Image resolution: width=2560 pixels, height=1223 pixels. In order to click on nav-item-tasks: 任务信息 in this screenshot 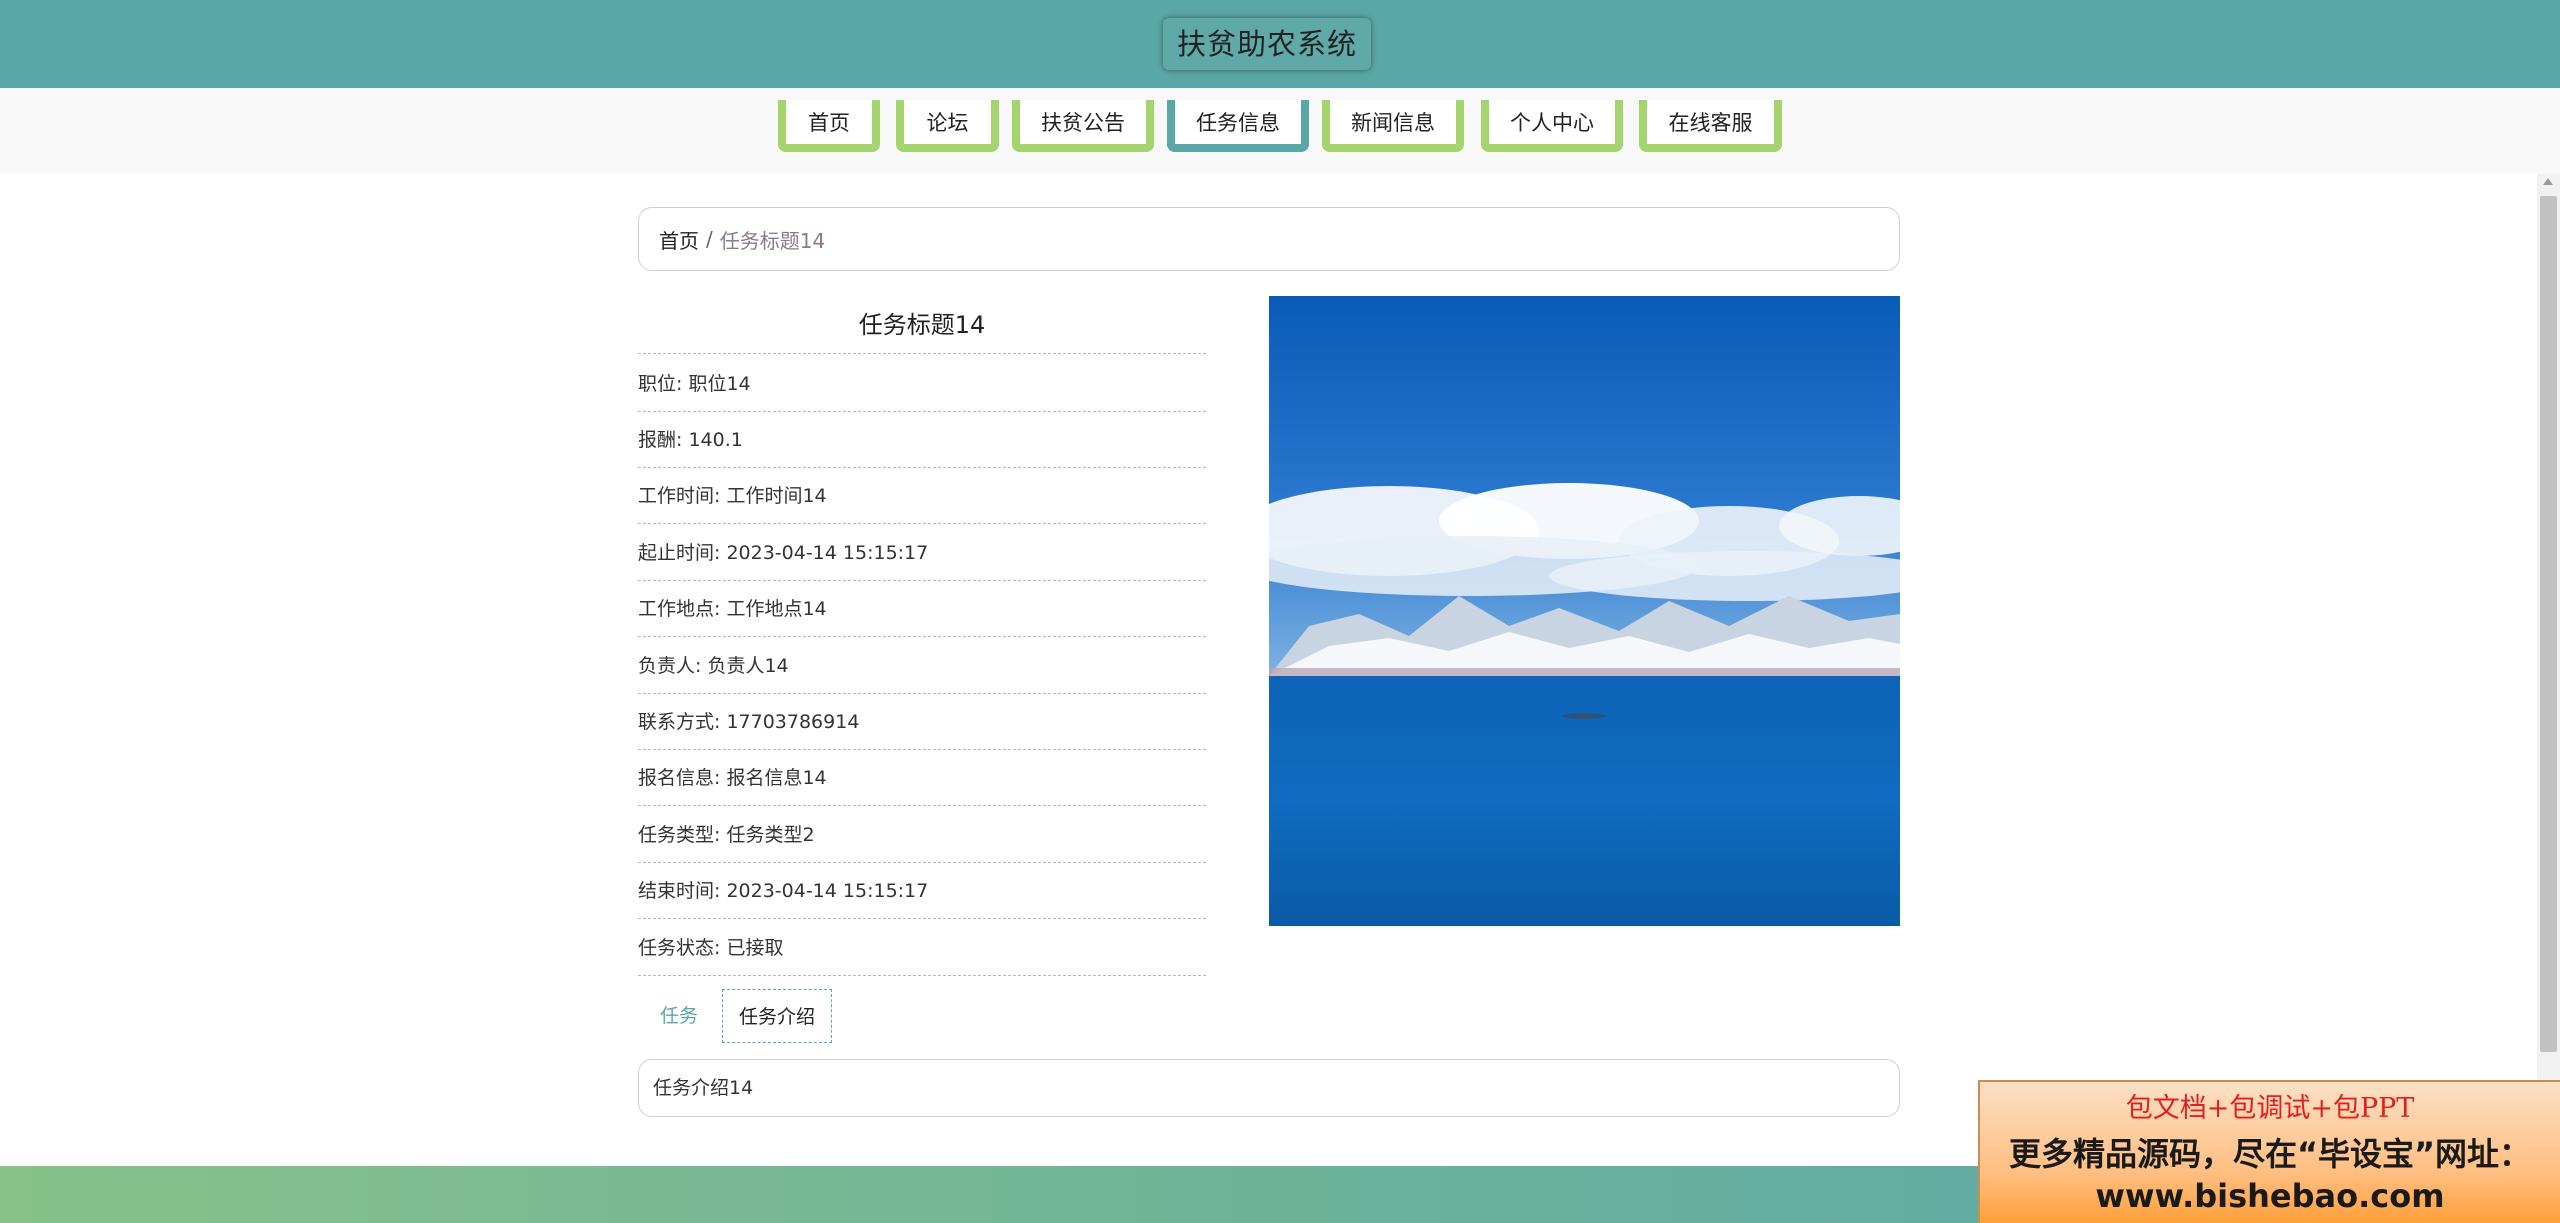, I will do `click(1238, 126)`.